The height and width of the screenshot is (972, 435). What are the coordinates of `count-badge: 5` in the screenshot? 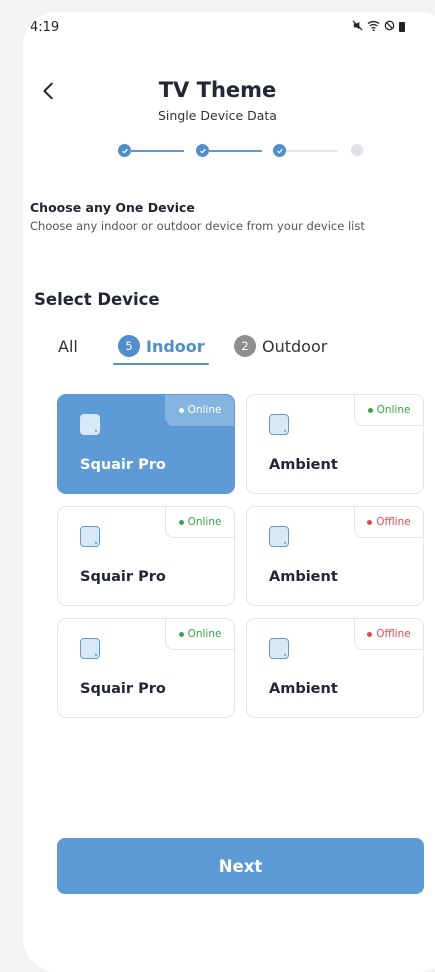 It's located at (129, 346).